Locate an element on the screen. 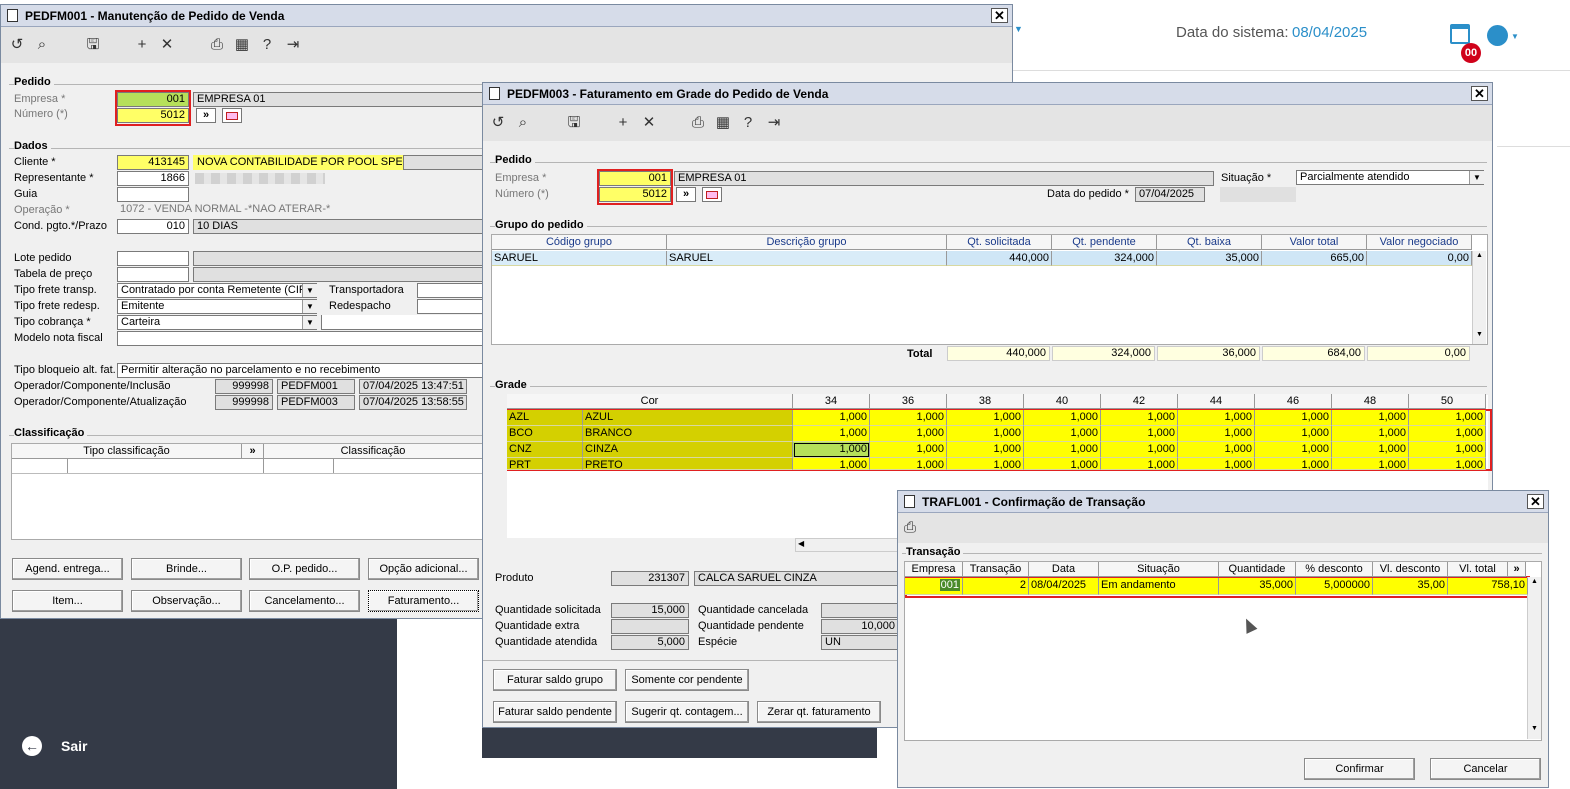 This screenshot has height=789, width=1570. table-cell: Em andamento is located at coordinates (1159, 586).